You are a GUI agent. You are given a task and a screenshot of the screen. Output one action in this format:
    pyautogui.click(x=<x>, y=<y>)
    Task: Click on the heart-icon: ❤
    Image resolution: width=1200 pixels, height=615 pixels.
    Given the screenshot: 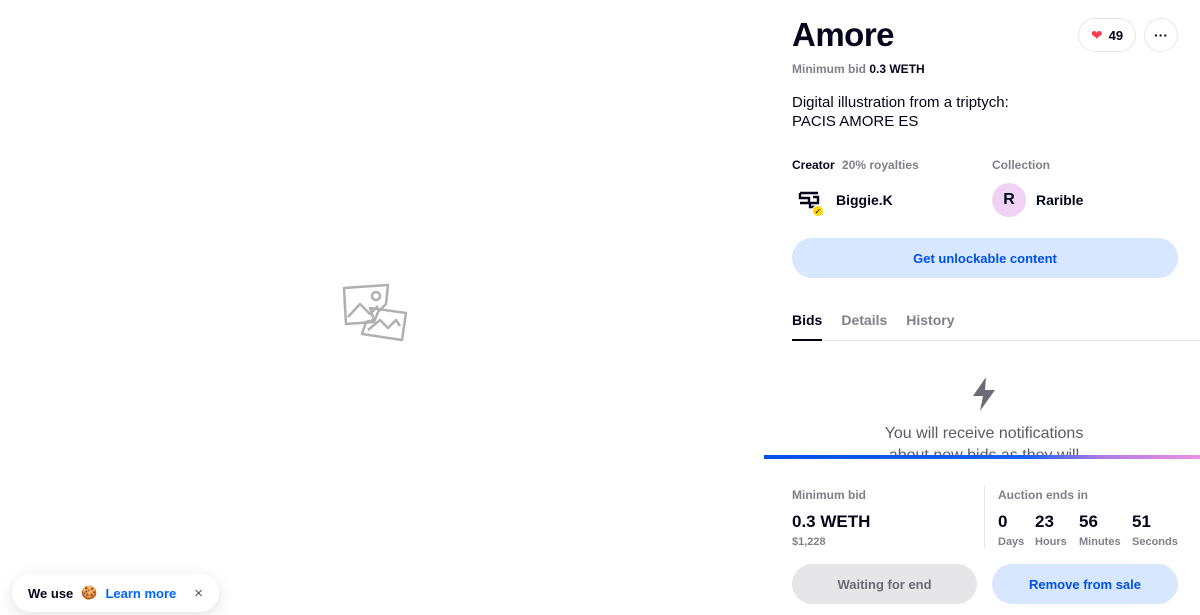 What is the action you would take?
    pyautogui.click(x=1096, y=34)
    